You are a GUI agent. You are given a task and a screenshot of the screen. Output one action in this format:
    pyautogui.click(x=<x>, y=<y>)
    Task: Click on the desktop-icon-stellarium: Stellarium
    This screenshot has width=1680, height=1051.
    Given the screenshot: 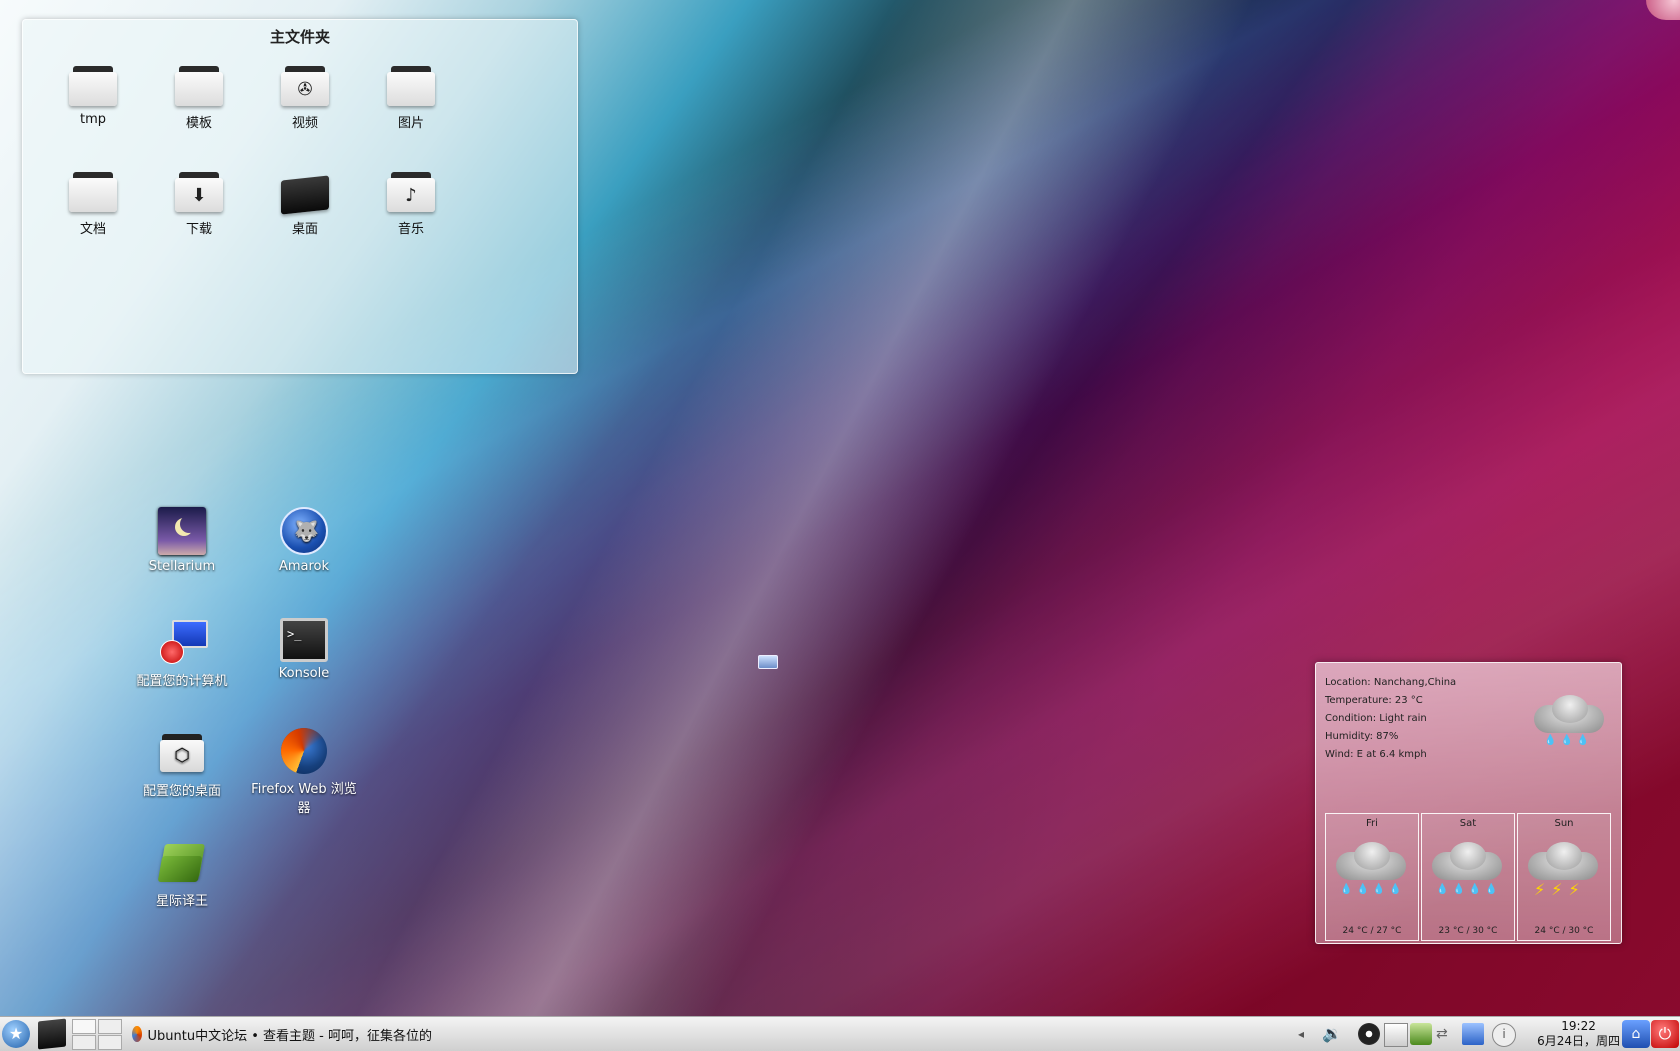 What is the action you would take?
    pyautogui.click(x=182, y=540)
    